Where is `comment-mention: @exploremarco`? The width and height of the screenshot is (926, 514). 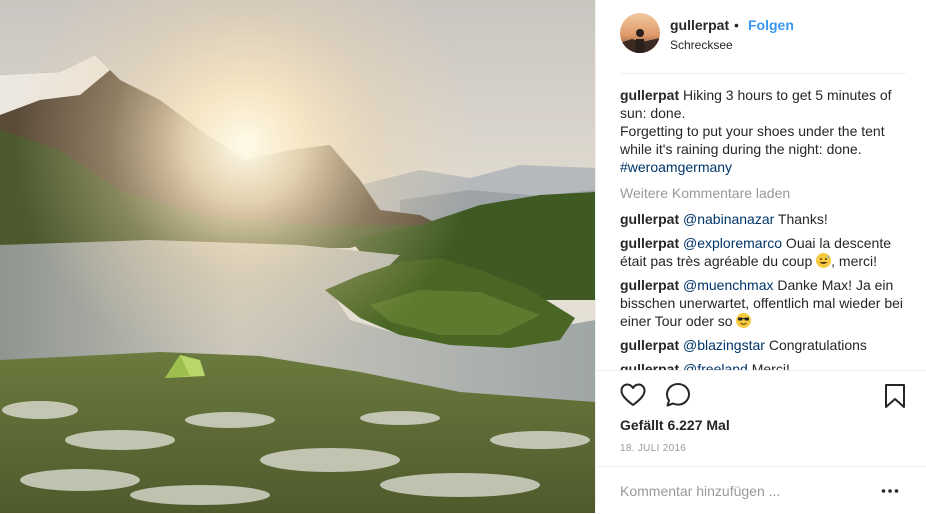
comment-mention: @exploremarco is located at coordinates (732, 243).